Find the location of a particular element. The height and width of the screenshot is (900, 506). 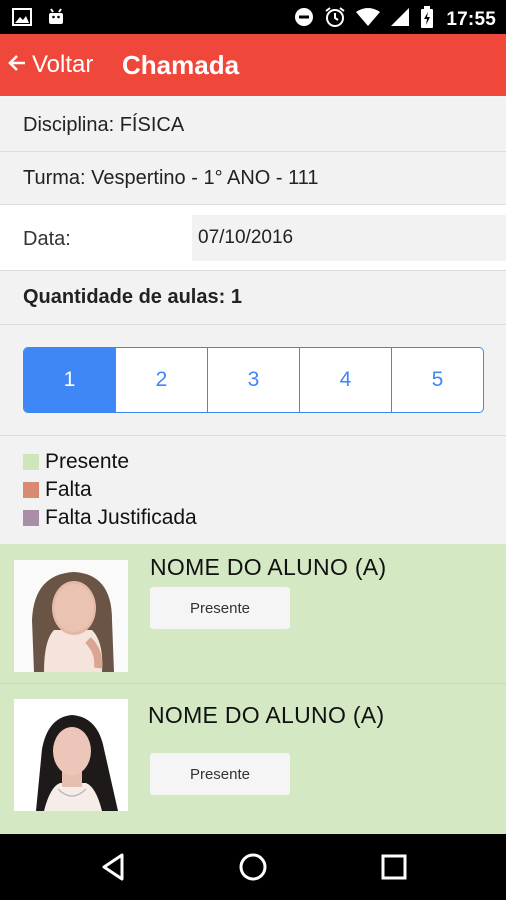

back-button: Voltar is located at coordinates (50, 65).